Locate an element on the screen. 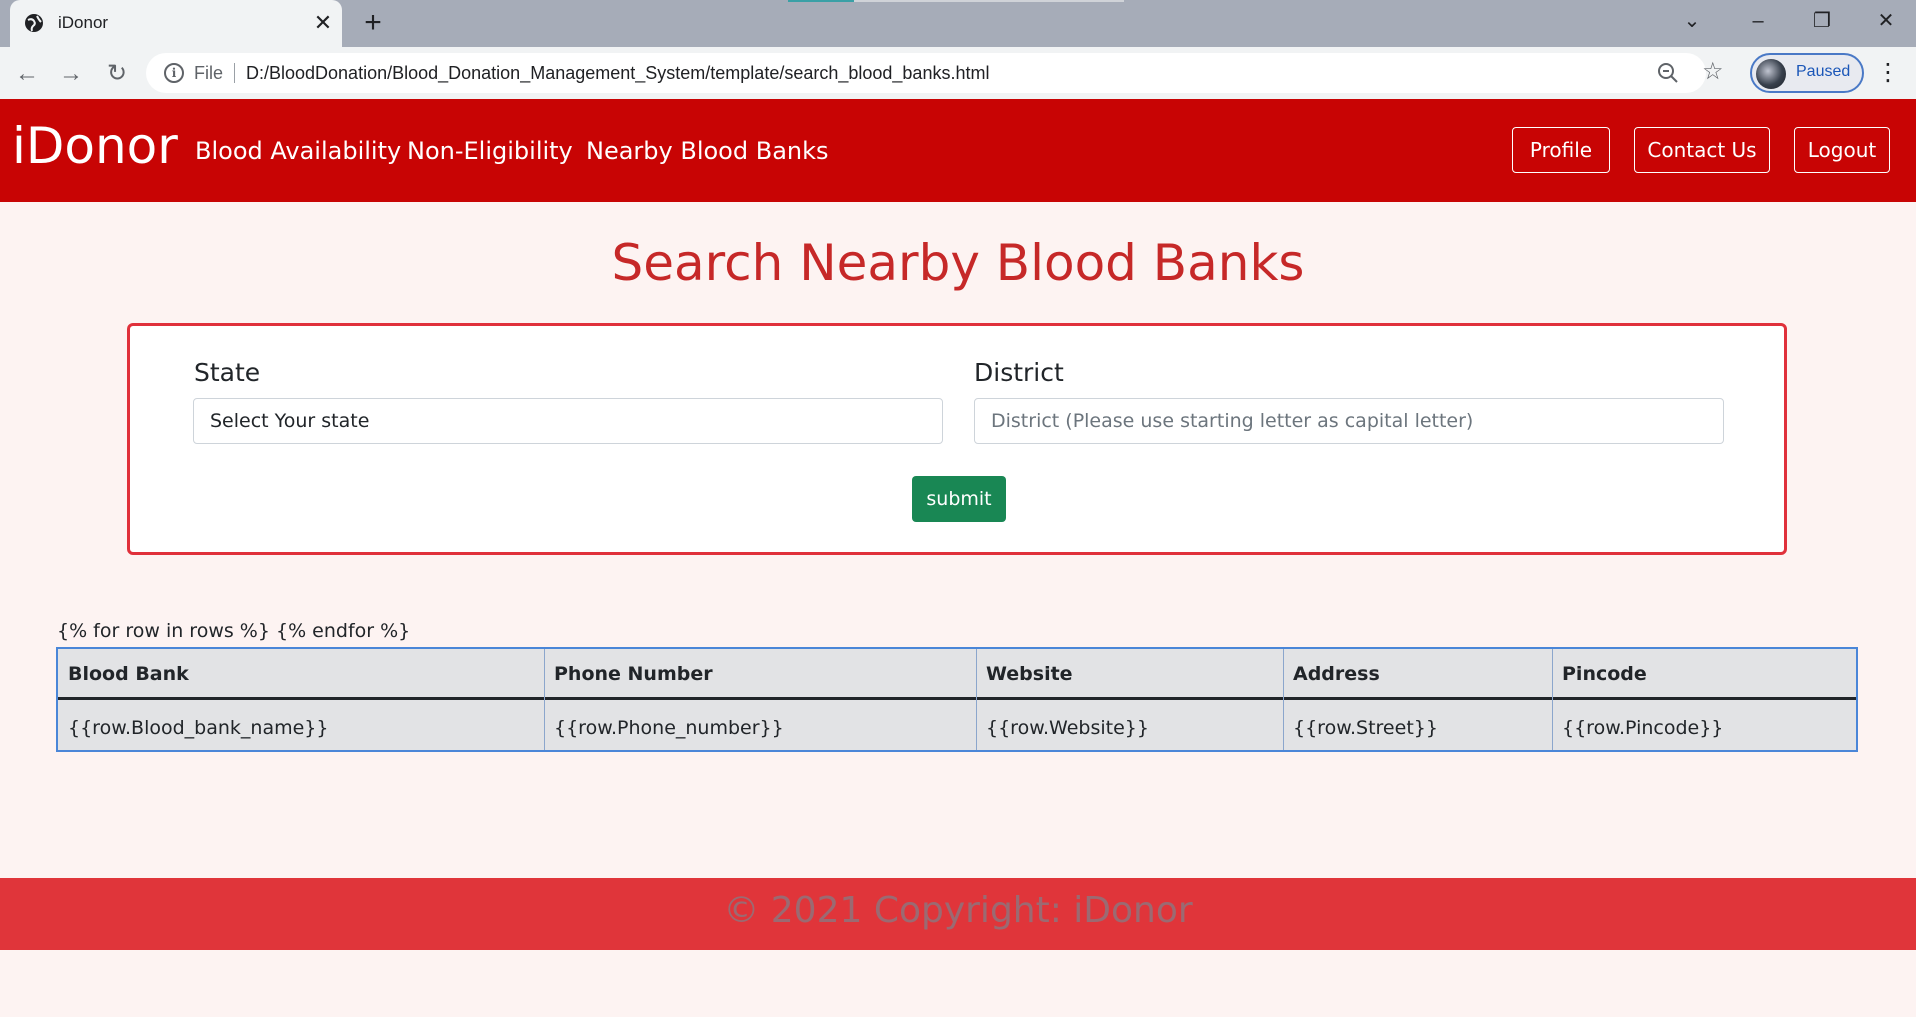 The image size is (1916, 1017). header-address: Address is located at coordinates (1336, 674).